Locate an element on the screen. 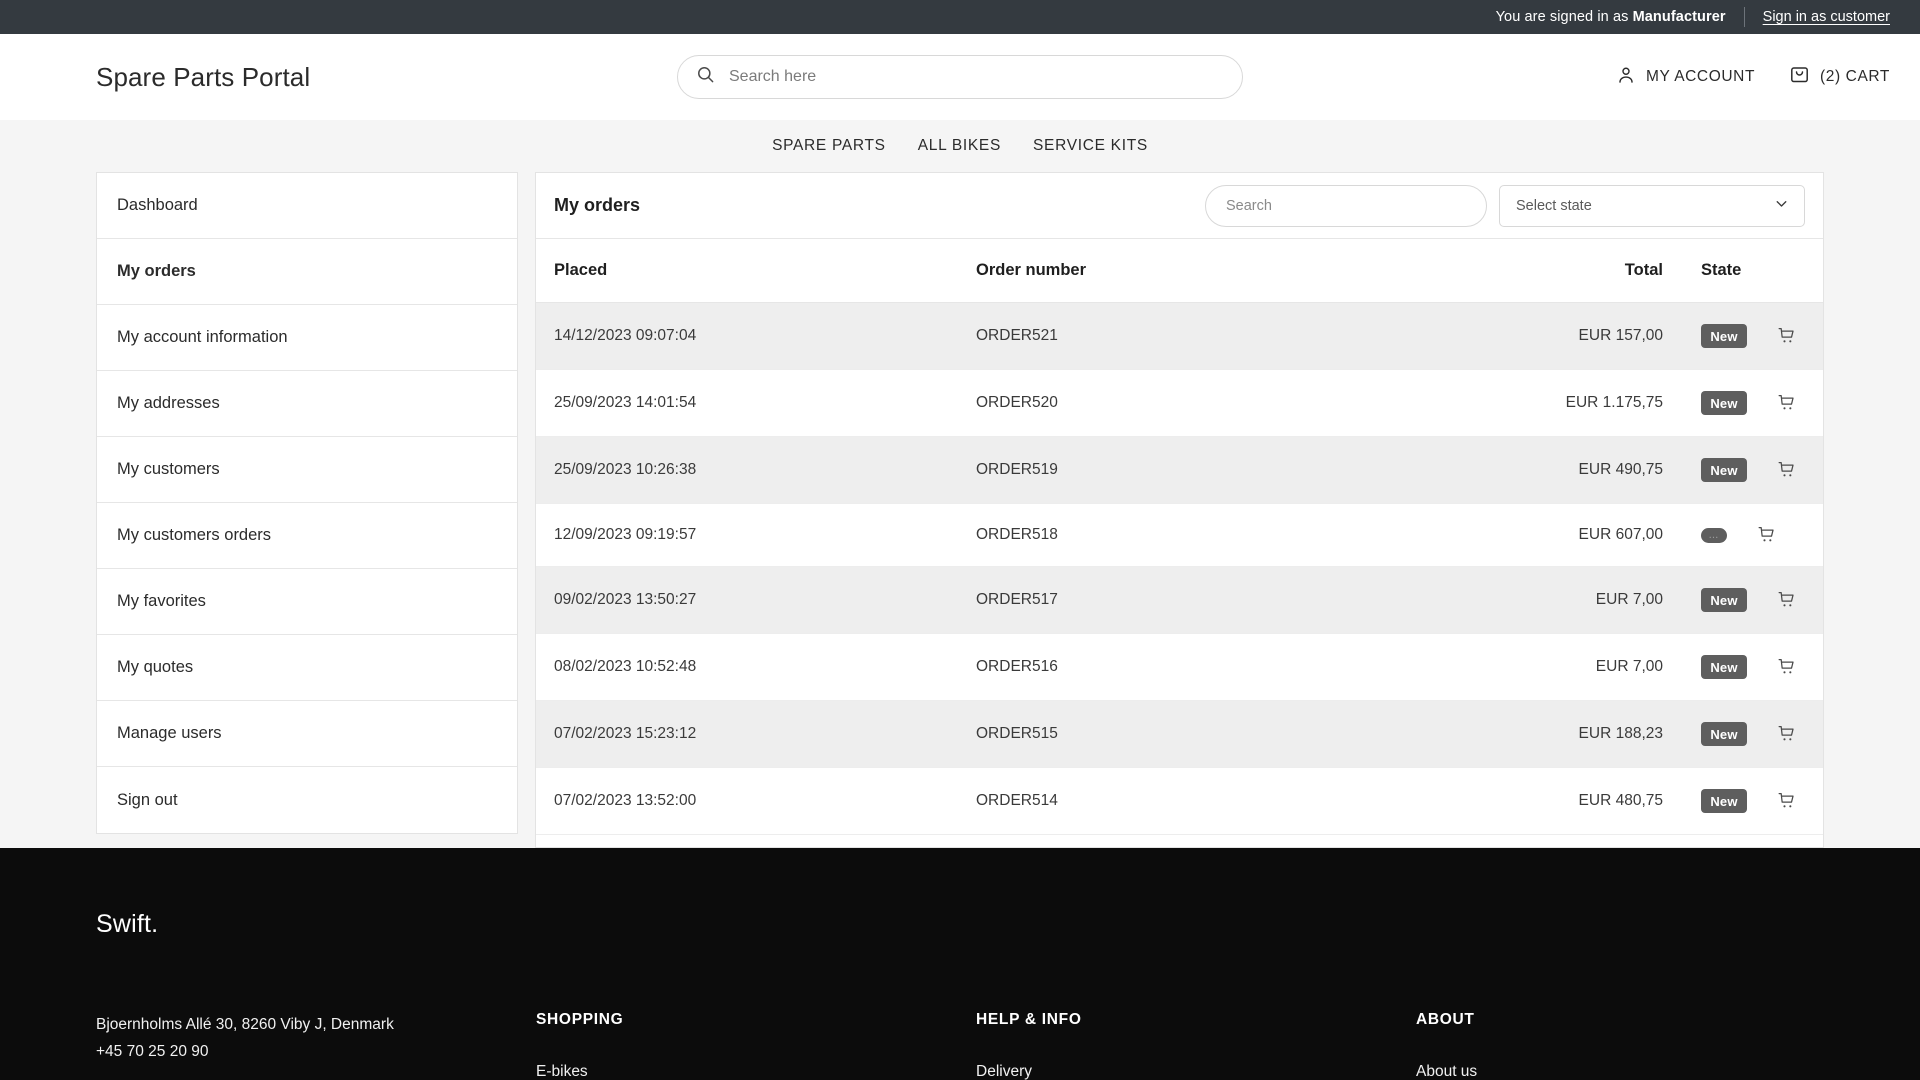  sidebar-item-dashboard: Dashboard is located at coordinates (307, 206).